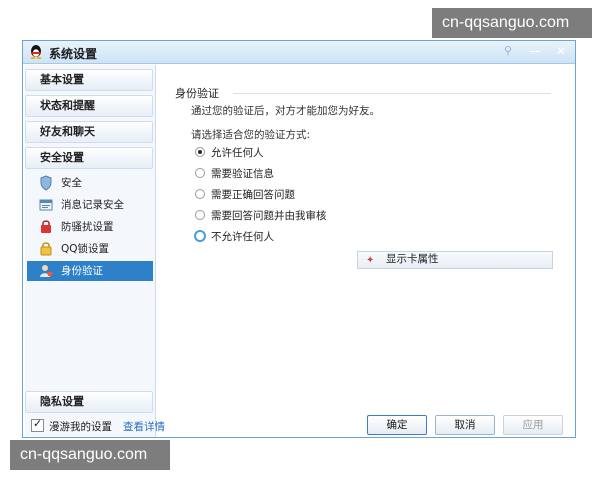  I want to click on show-card-properties-button: ✦ 显示卡属性, so click(455, 260).